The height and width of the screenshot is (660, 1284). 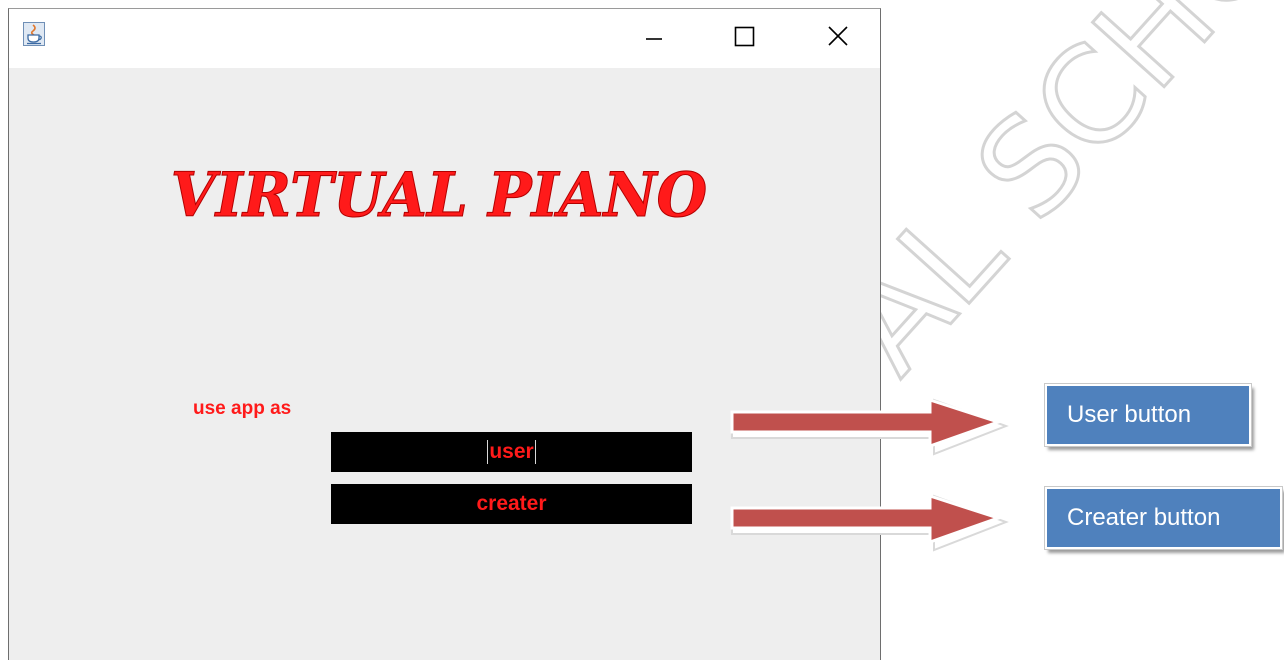 I want to click on app-title-text: VIRTUAL PIANO, so click(x=439, y=195).